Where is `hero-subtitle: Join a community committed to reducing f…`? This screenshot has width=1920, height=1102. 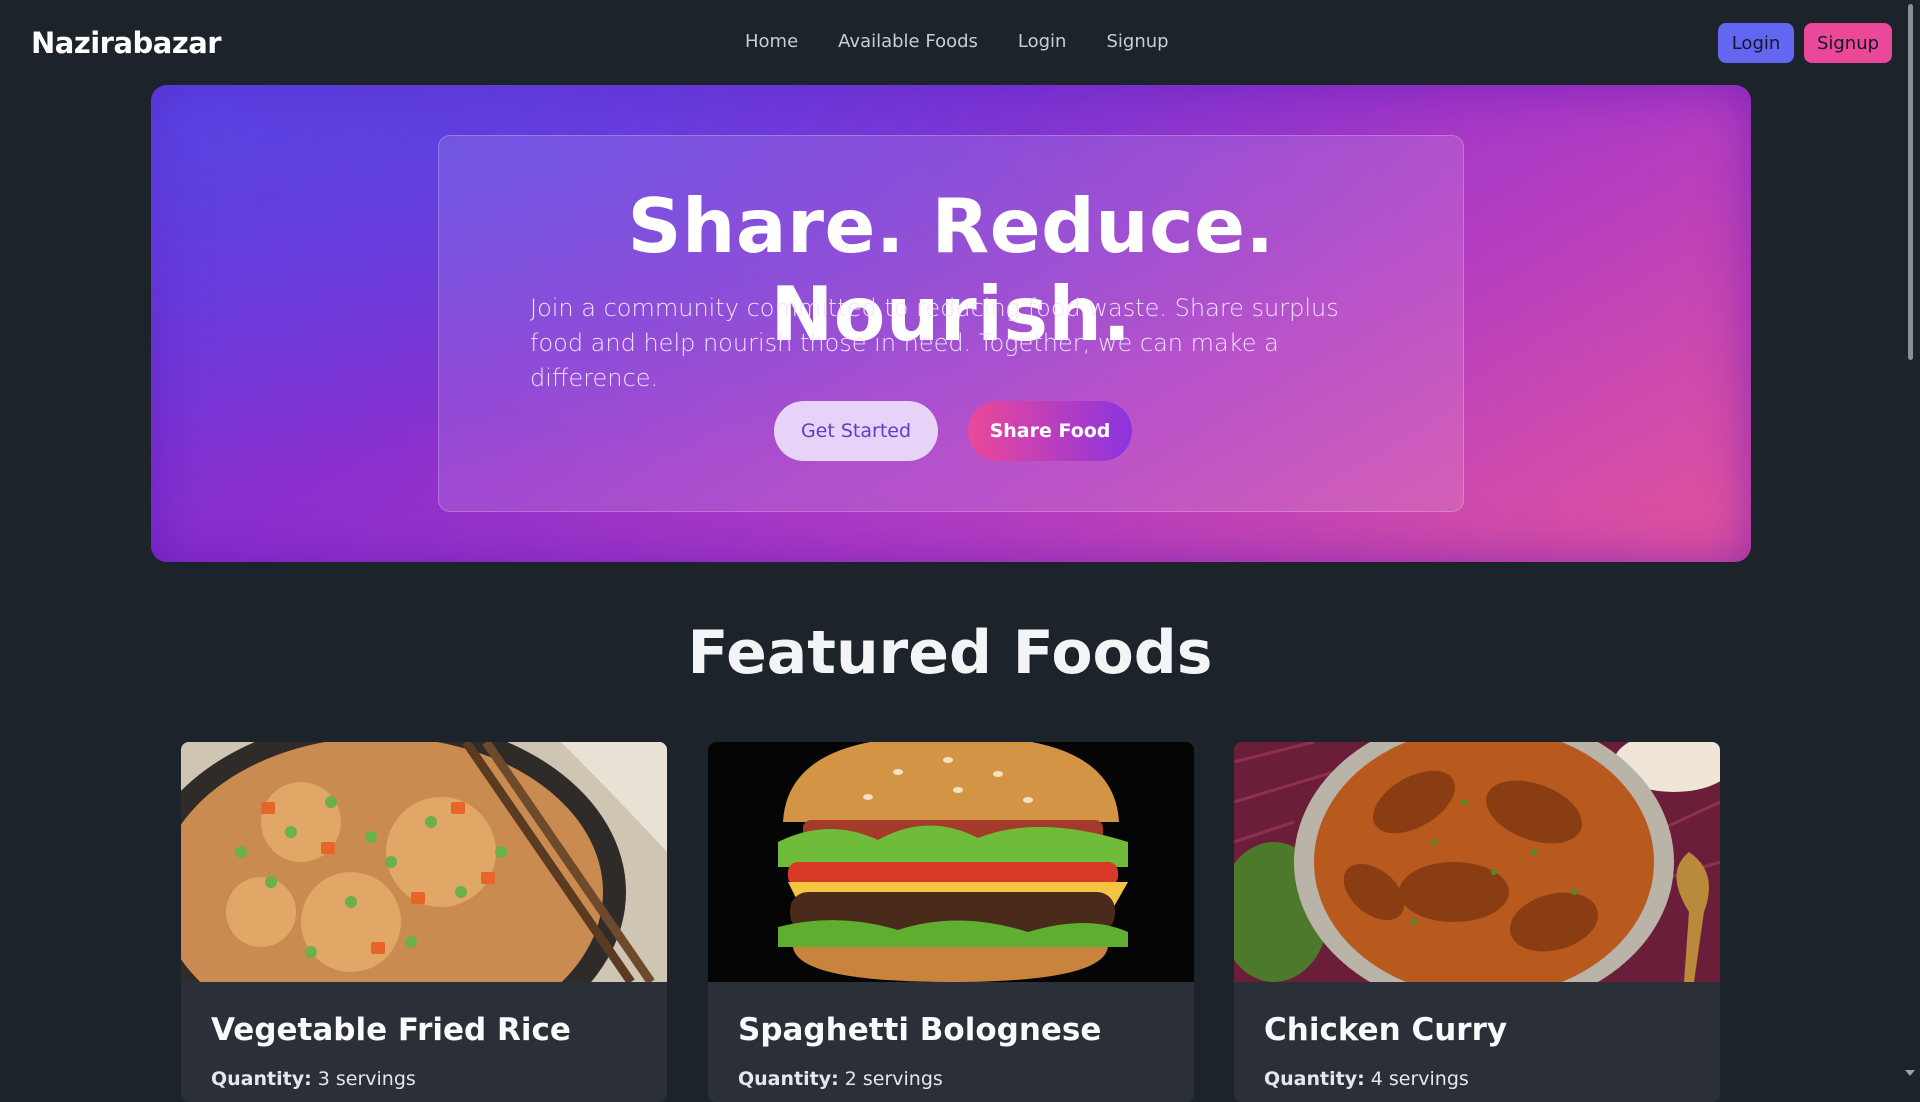 hero-subtitle: Join a community committed to reducing f… is located at coordinates (934, 343).